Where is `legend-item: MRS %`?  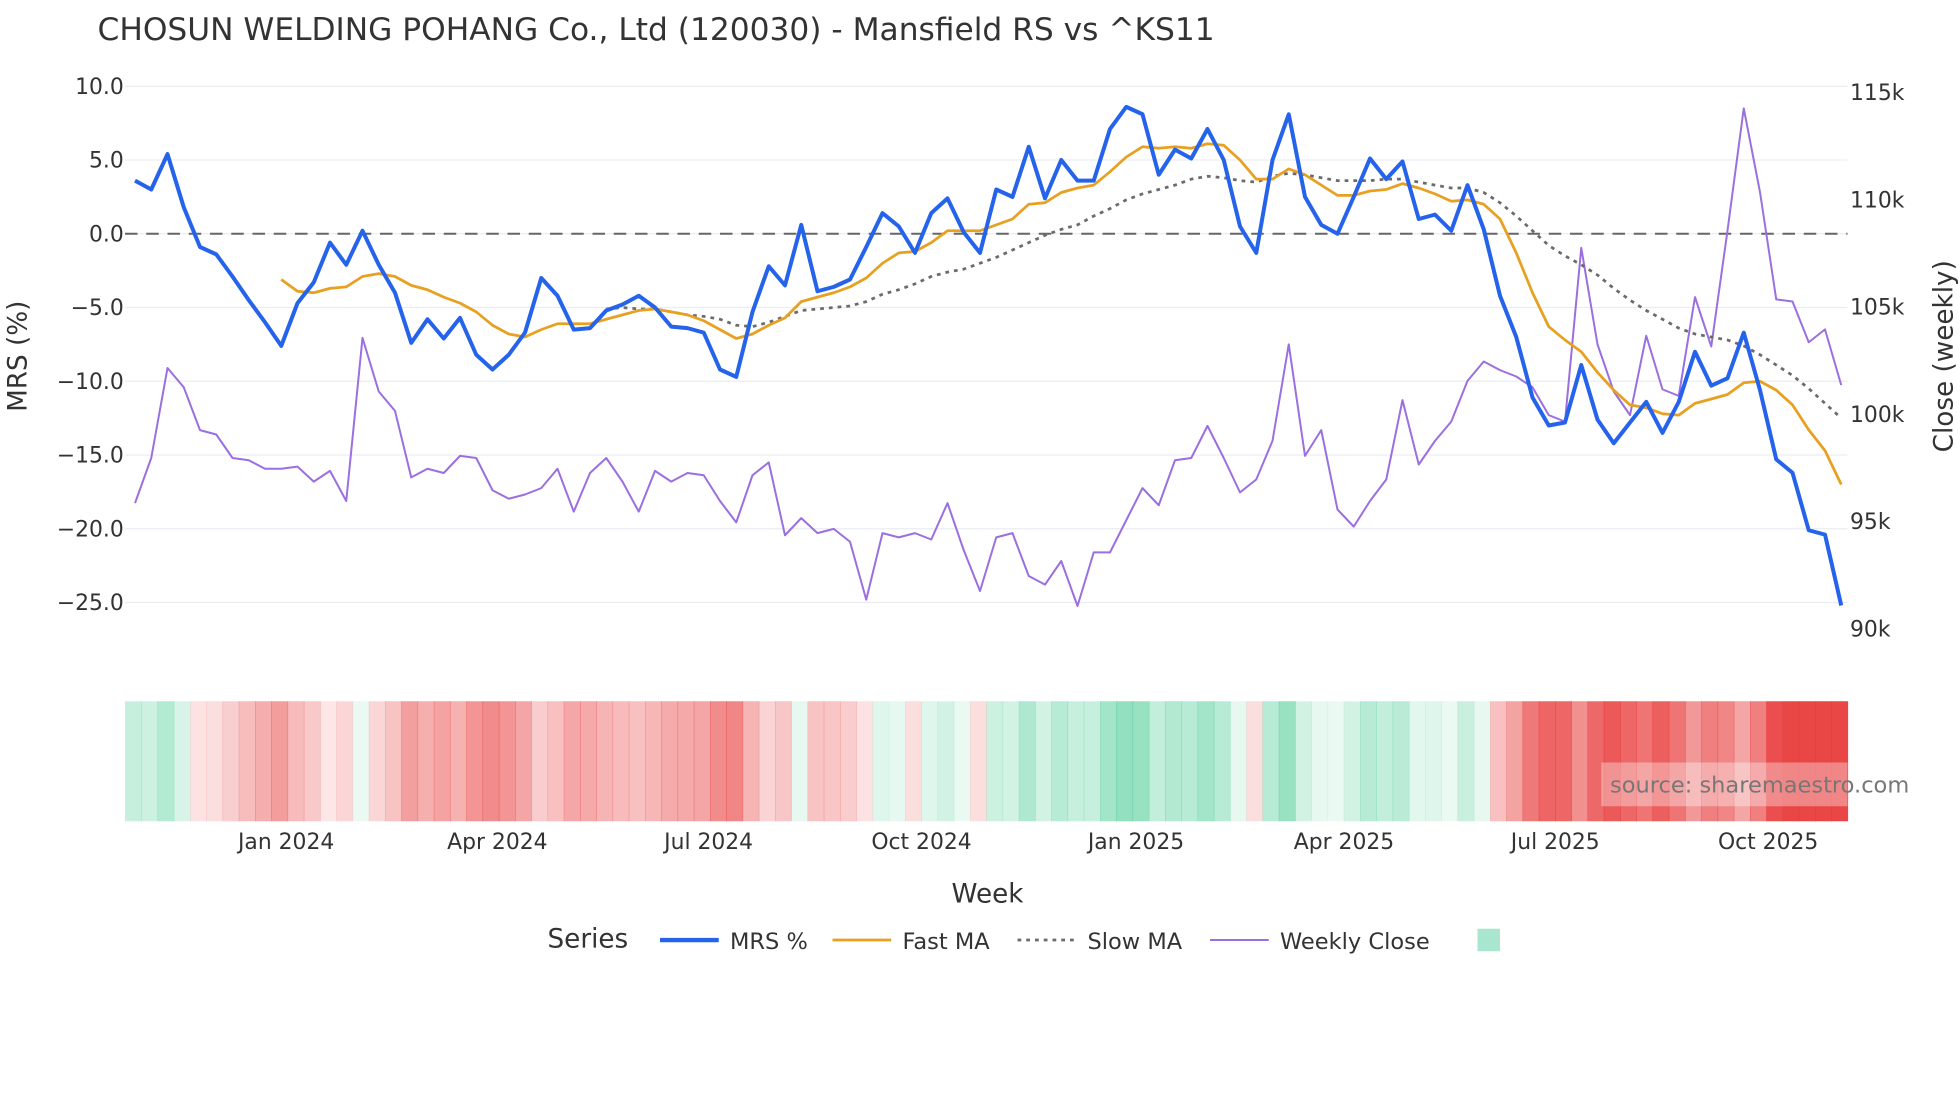 legend-item: MRS % is located at coordinates (734, 942).